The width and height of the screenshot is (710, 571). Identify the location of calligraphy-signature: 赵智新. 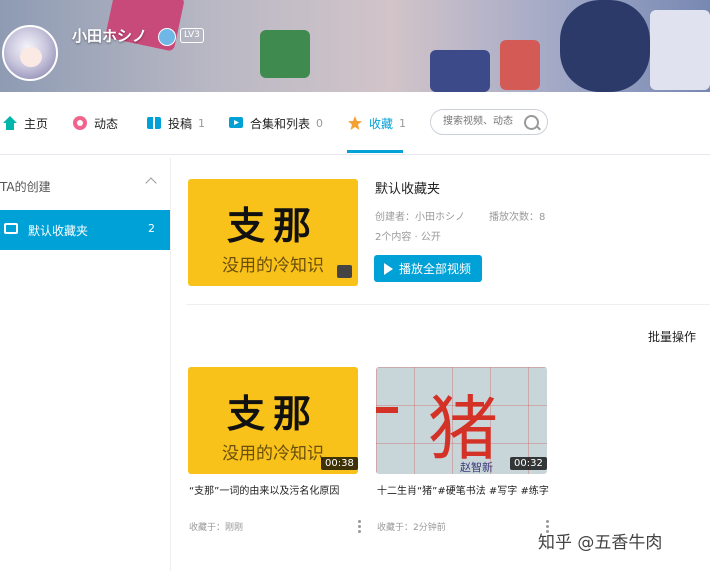
(476, 467).